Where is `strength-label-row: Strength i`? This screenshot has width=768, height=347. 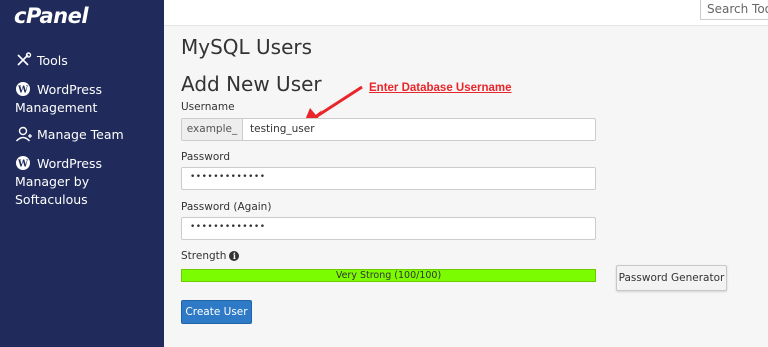
strength-label-row: Strength i is located at coordinates (210, 256).